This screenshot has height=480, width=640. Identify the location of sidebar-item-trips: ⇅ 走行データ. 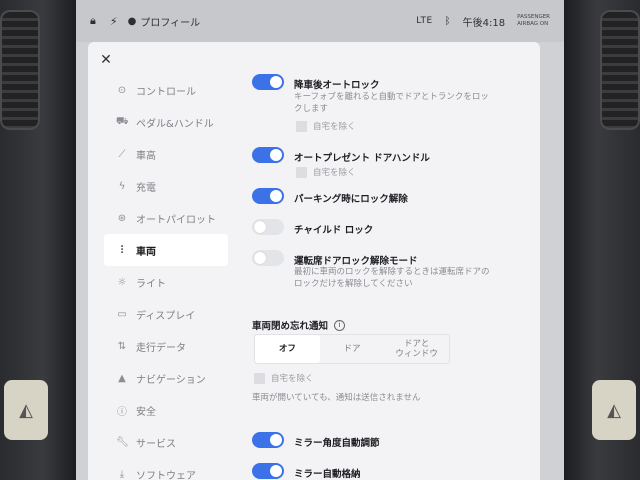
(166, 346).